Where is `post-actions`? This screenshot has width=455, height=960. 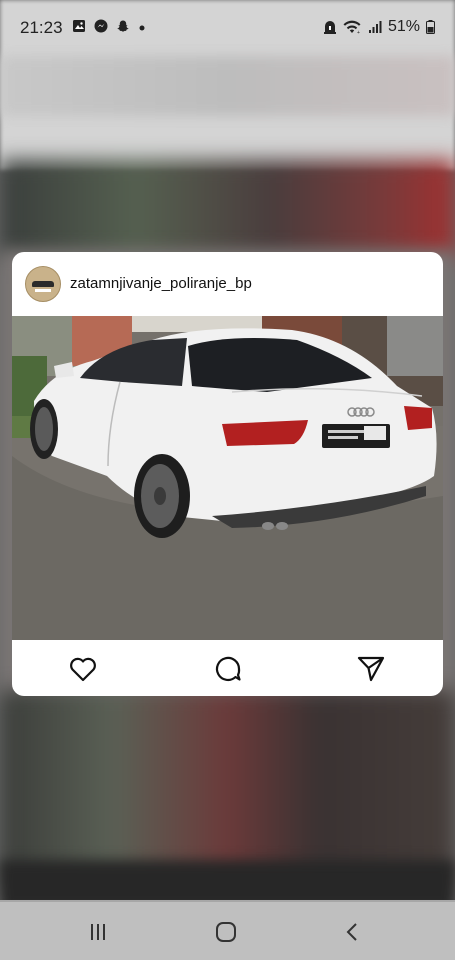
post-actions is located at coordinates (227, 668).